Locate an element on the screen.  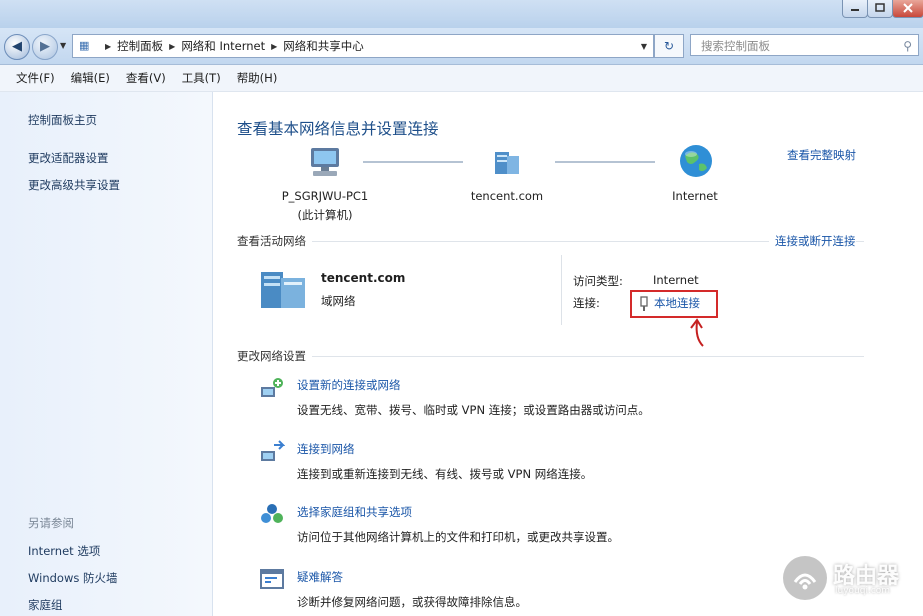
task-troubleshoot-link: 疑难解答 is located at coordinates (320, 577).